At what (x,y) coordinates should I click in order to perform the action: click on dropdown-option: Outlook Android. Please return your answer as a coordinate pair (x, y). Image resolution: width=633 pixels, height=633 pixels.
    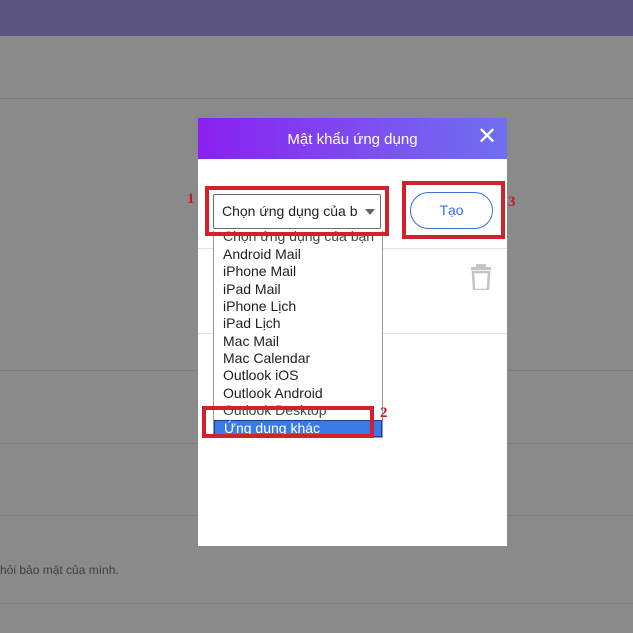
    Looking at the image, I should click on (273, 393).